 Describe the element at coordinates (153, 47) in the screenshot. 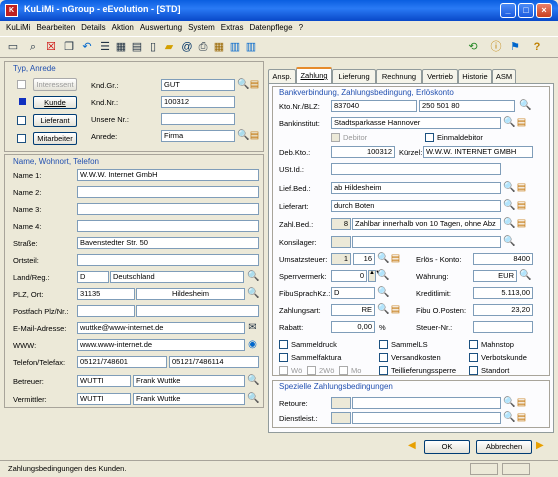

I see `page-icon: ▯` at that location.